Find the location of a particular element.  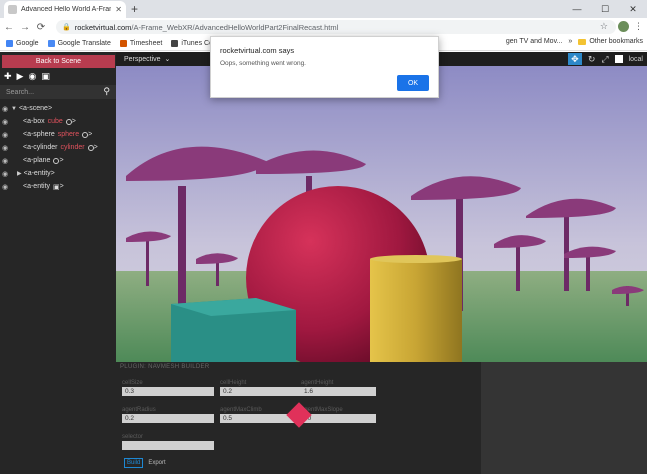

avatar is located at coordinates (623, 26).